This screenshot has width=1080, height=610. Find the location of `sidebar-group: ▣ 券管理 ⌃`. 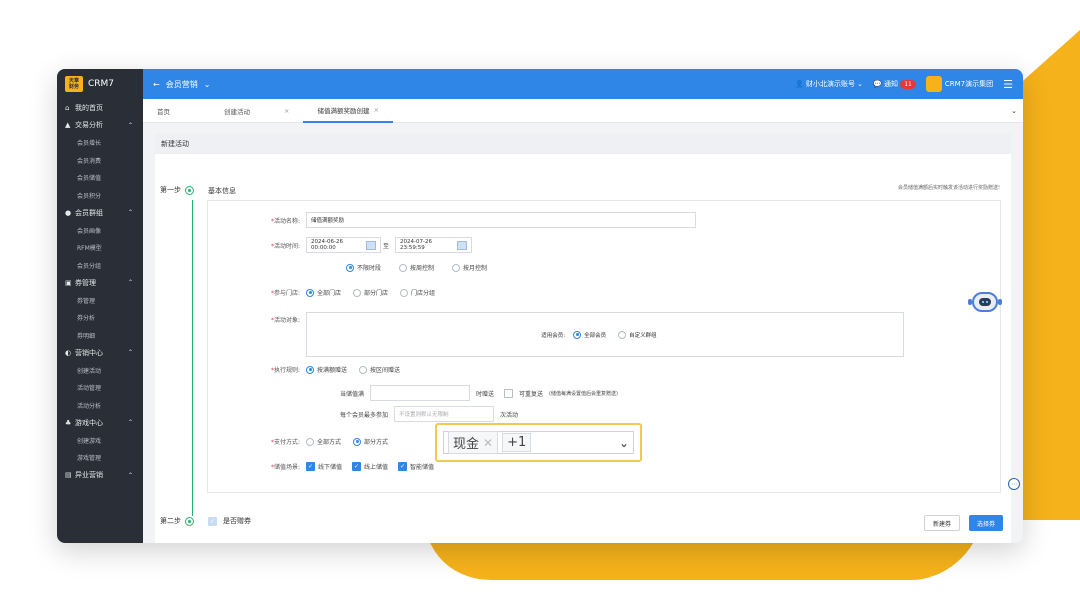

sidebar-group: ▣ 券管理 ⌃ is located at coordinates (100, 283).